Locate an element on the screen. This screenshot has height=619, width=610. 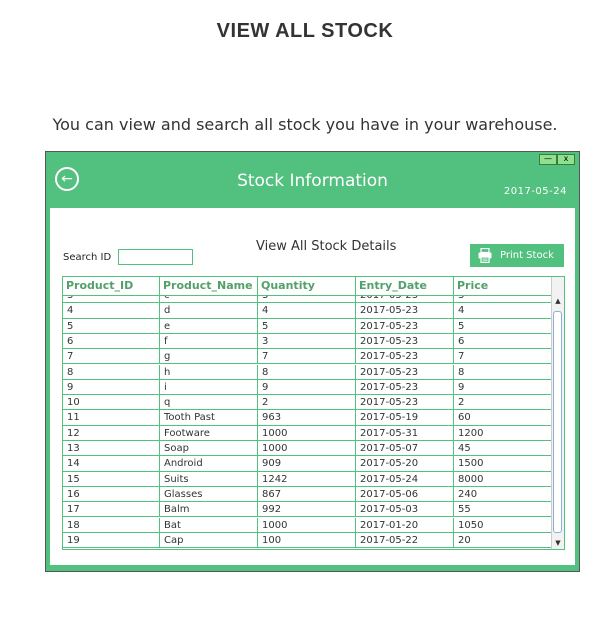
table-row: 15 Suits 1242 2017-05-24 8000 is located at coordinates (307, 479).